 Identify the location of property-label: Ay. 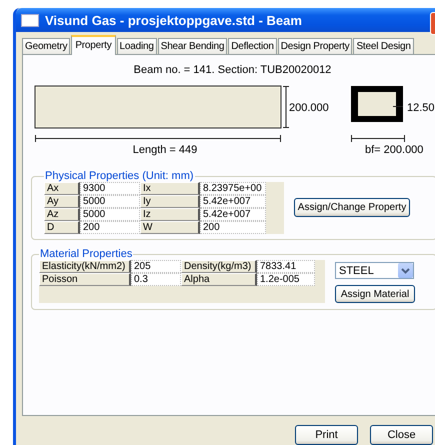
(62, 201).